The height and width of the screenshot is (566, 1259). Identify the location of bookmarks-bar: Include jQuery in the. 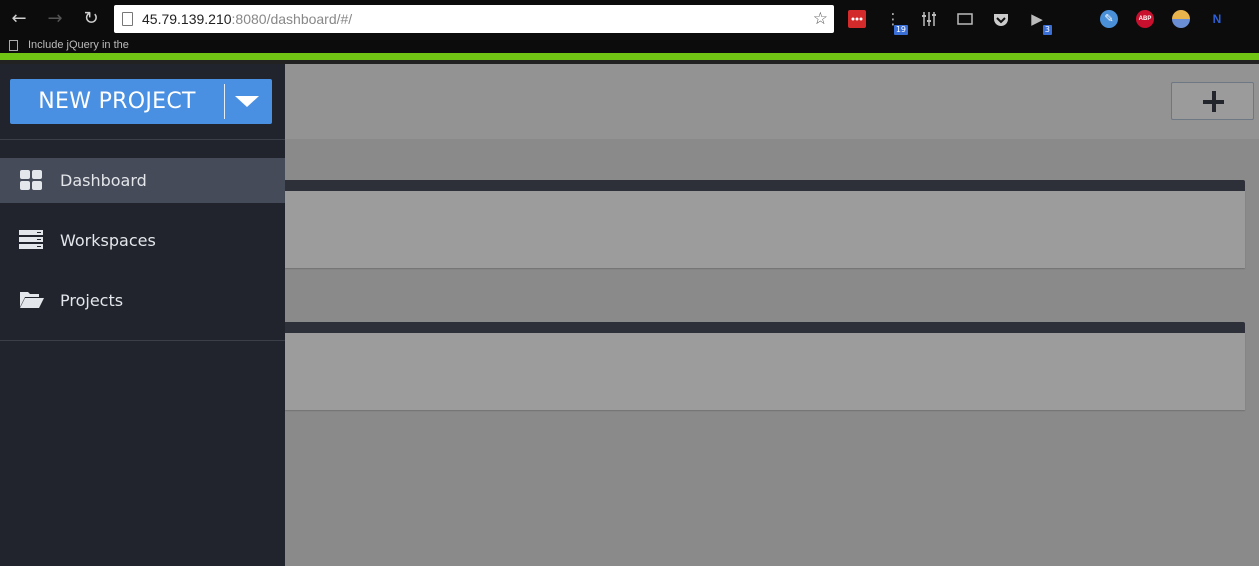
(629, 45).